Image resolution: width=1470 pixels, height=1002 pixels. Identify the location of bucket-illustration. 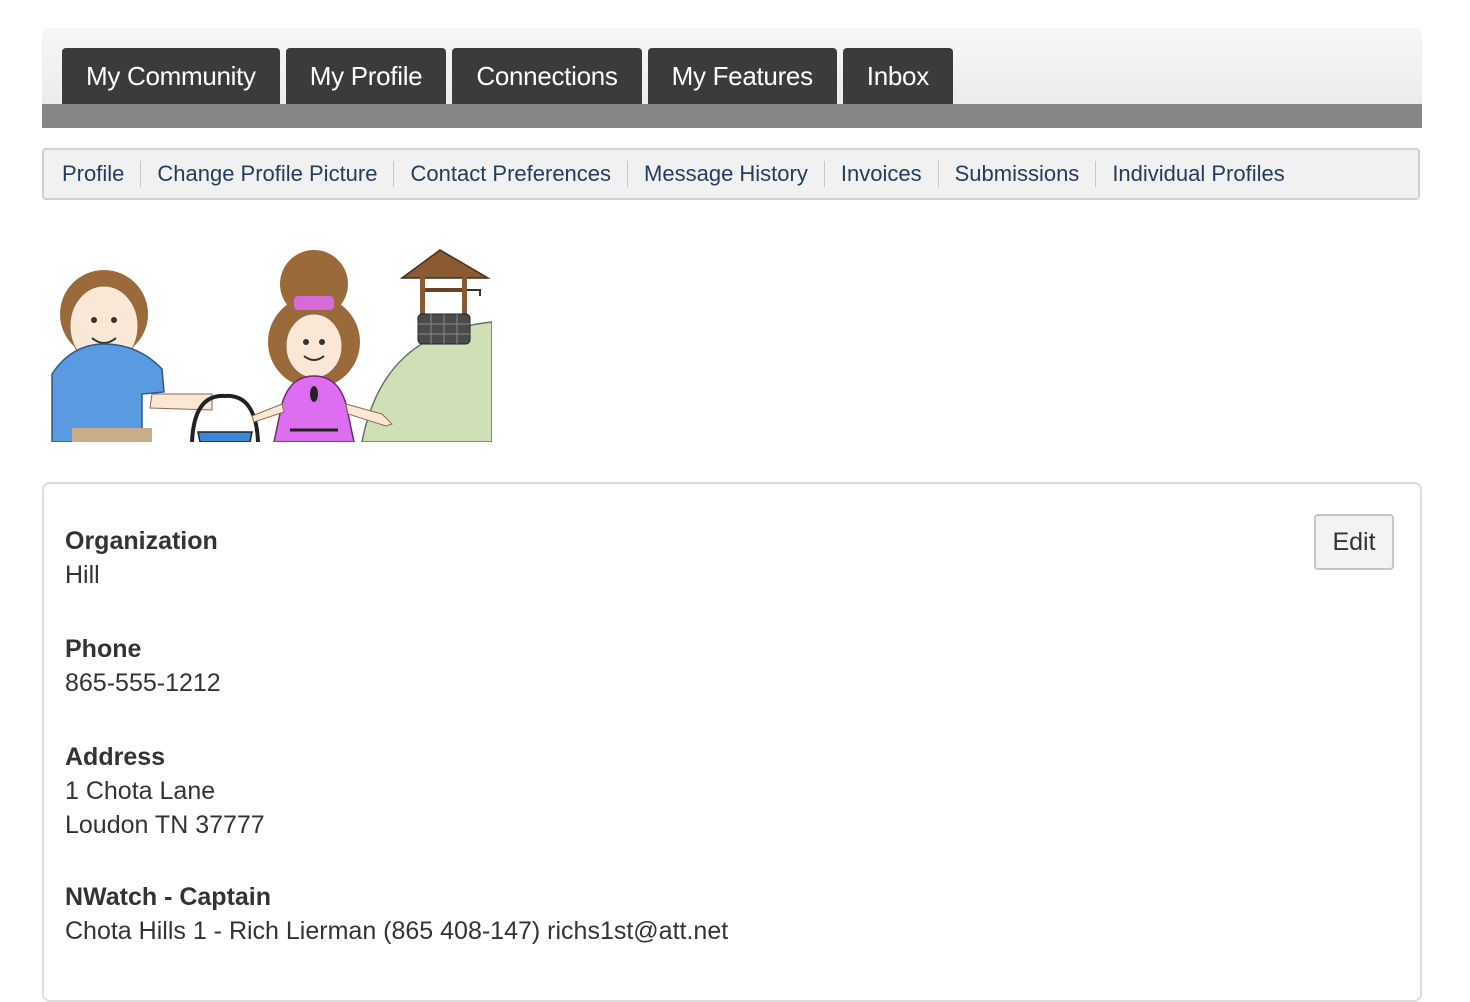
(225, 417).